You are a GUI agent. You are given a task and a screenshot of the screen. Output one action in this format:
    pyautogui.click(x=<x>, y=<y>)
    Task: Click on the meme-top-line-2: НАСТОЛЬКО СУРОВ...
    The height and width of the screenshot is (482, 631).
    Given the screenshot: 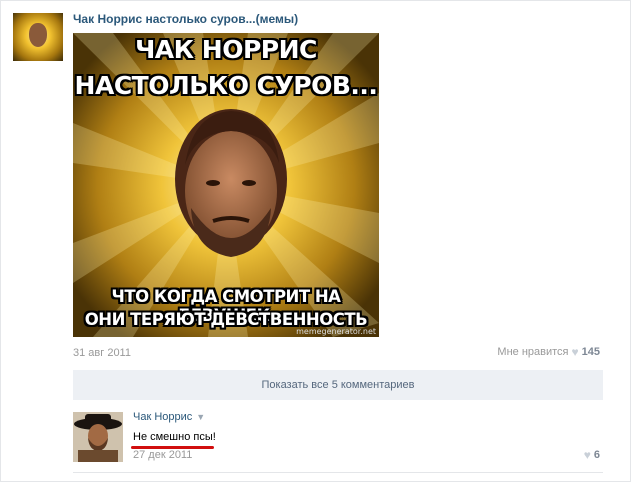 What is the action you would take?
    pyautogui.click(x=226, y=85)
    